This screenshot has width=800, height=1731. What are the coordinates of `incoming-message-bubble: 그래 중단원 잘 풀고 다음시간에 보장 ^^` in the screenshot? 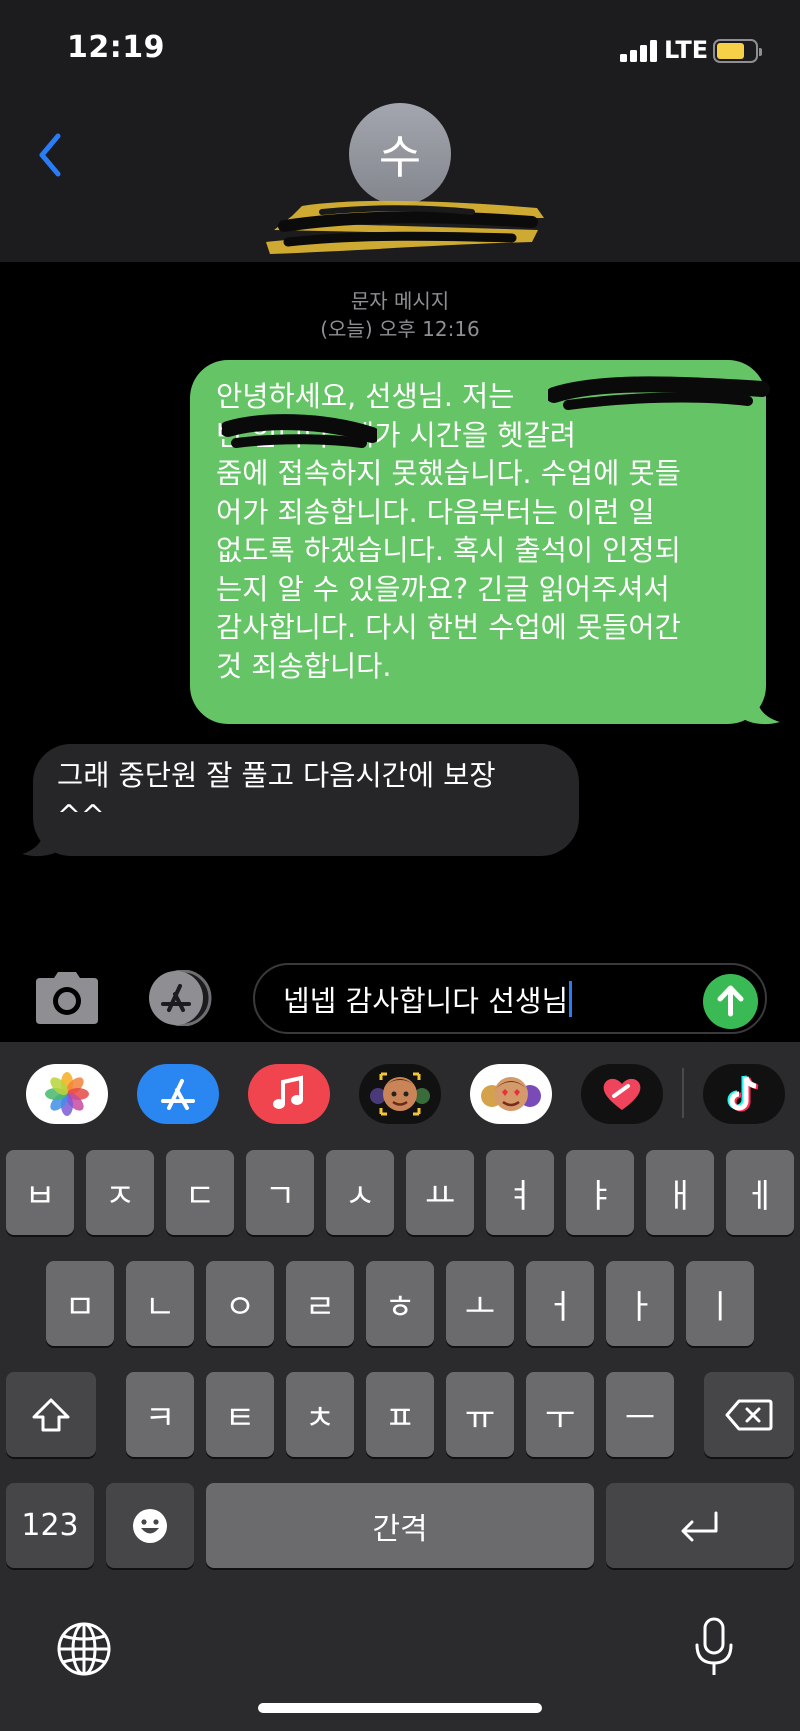 It's located at (306, 800).